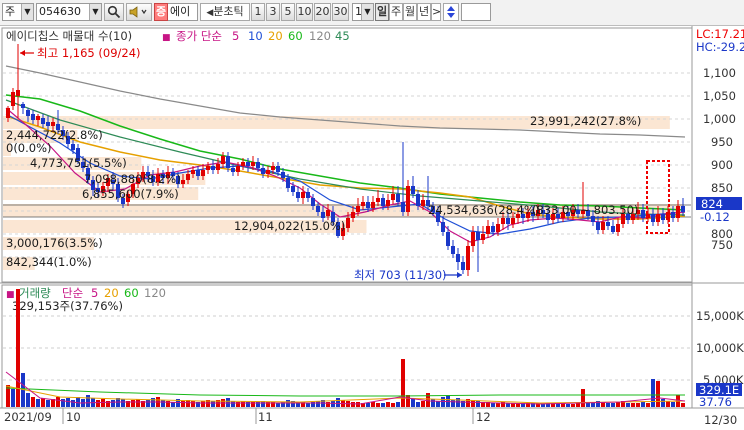  Describe the element at coordinates (382, 12) in the screenshot. I see `unit-day-button: 일` at that location.